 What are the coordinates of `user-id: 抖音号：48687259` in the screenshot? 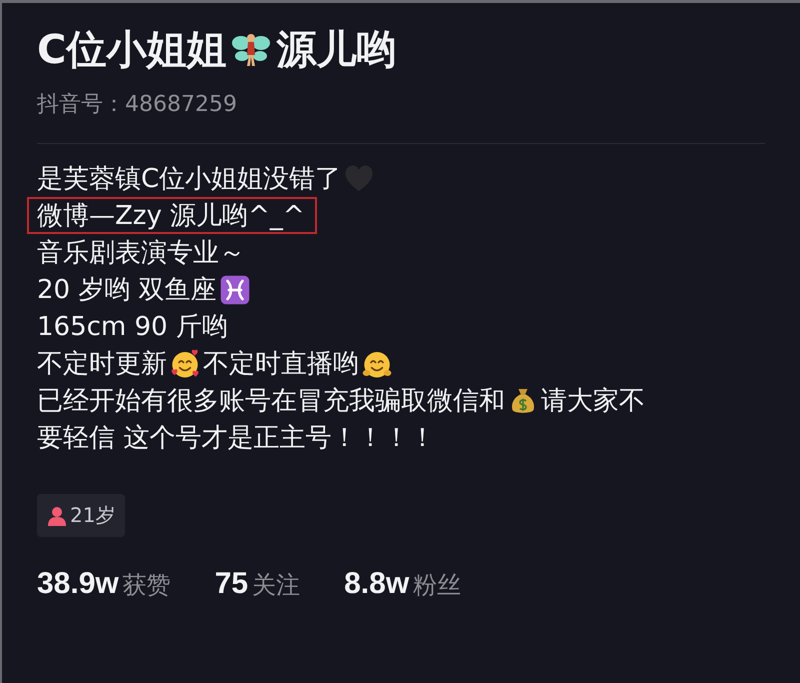 It's located at (137, 105).